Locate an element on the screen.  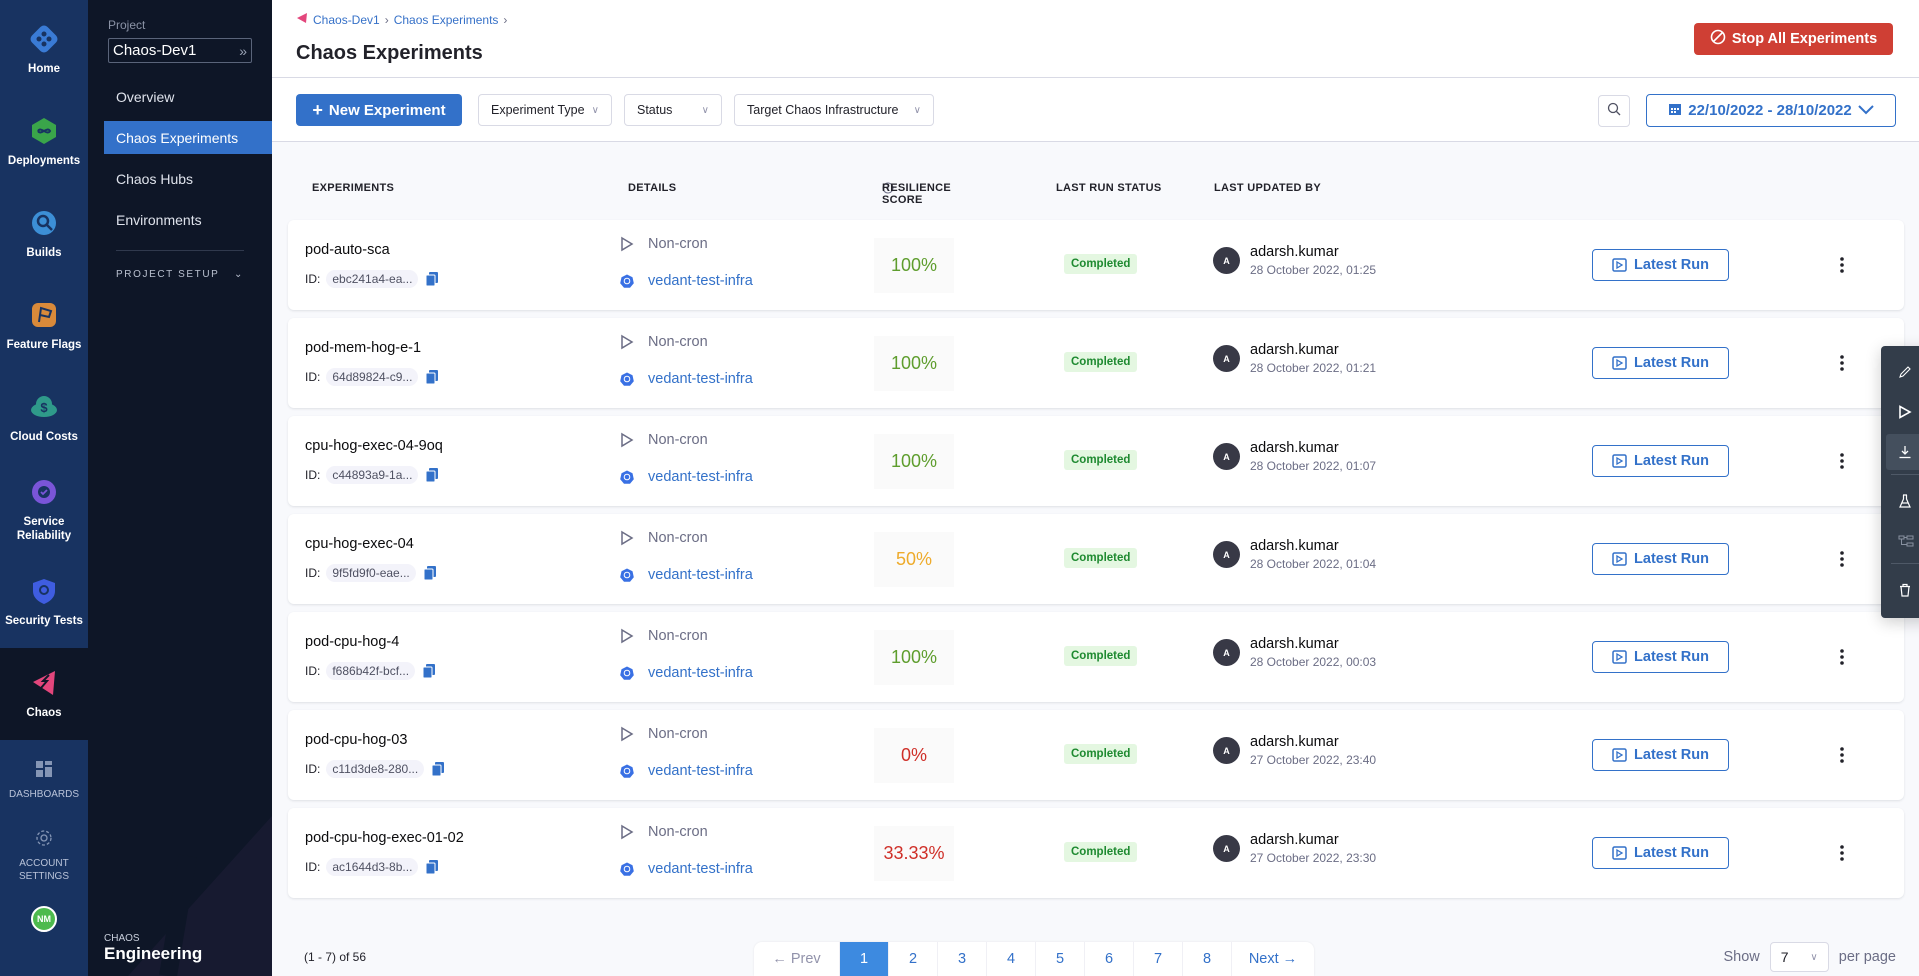
rail-item-service-reliability: Service Reliability is located at coordinates (44, 510).